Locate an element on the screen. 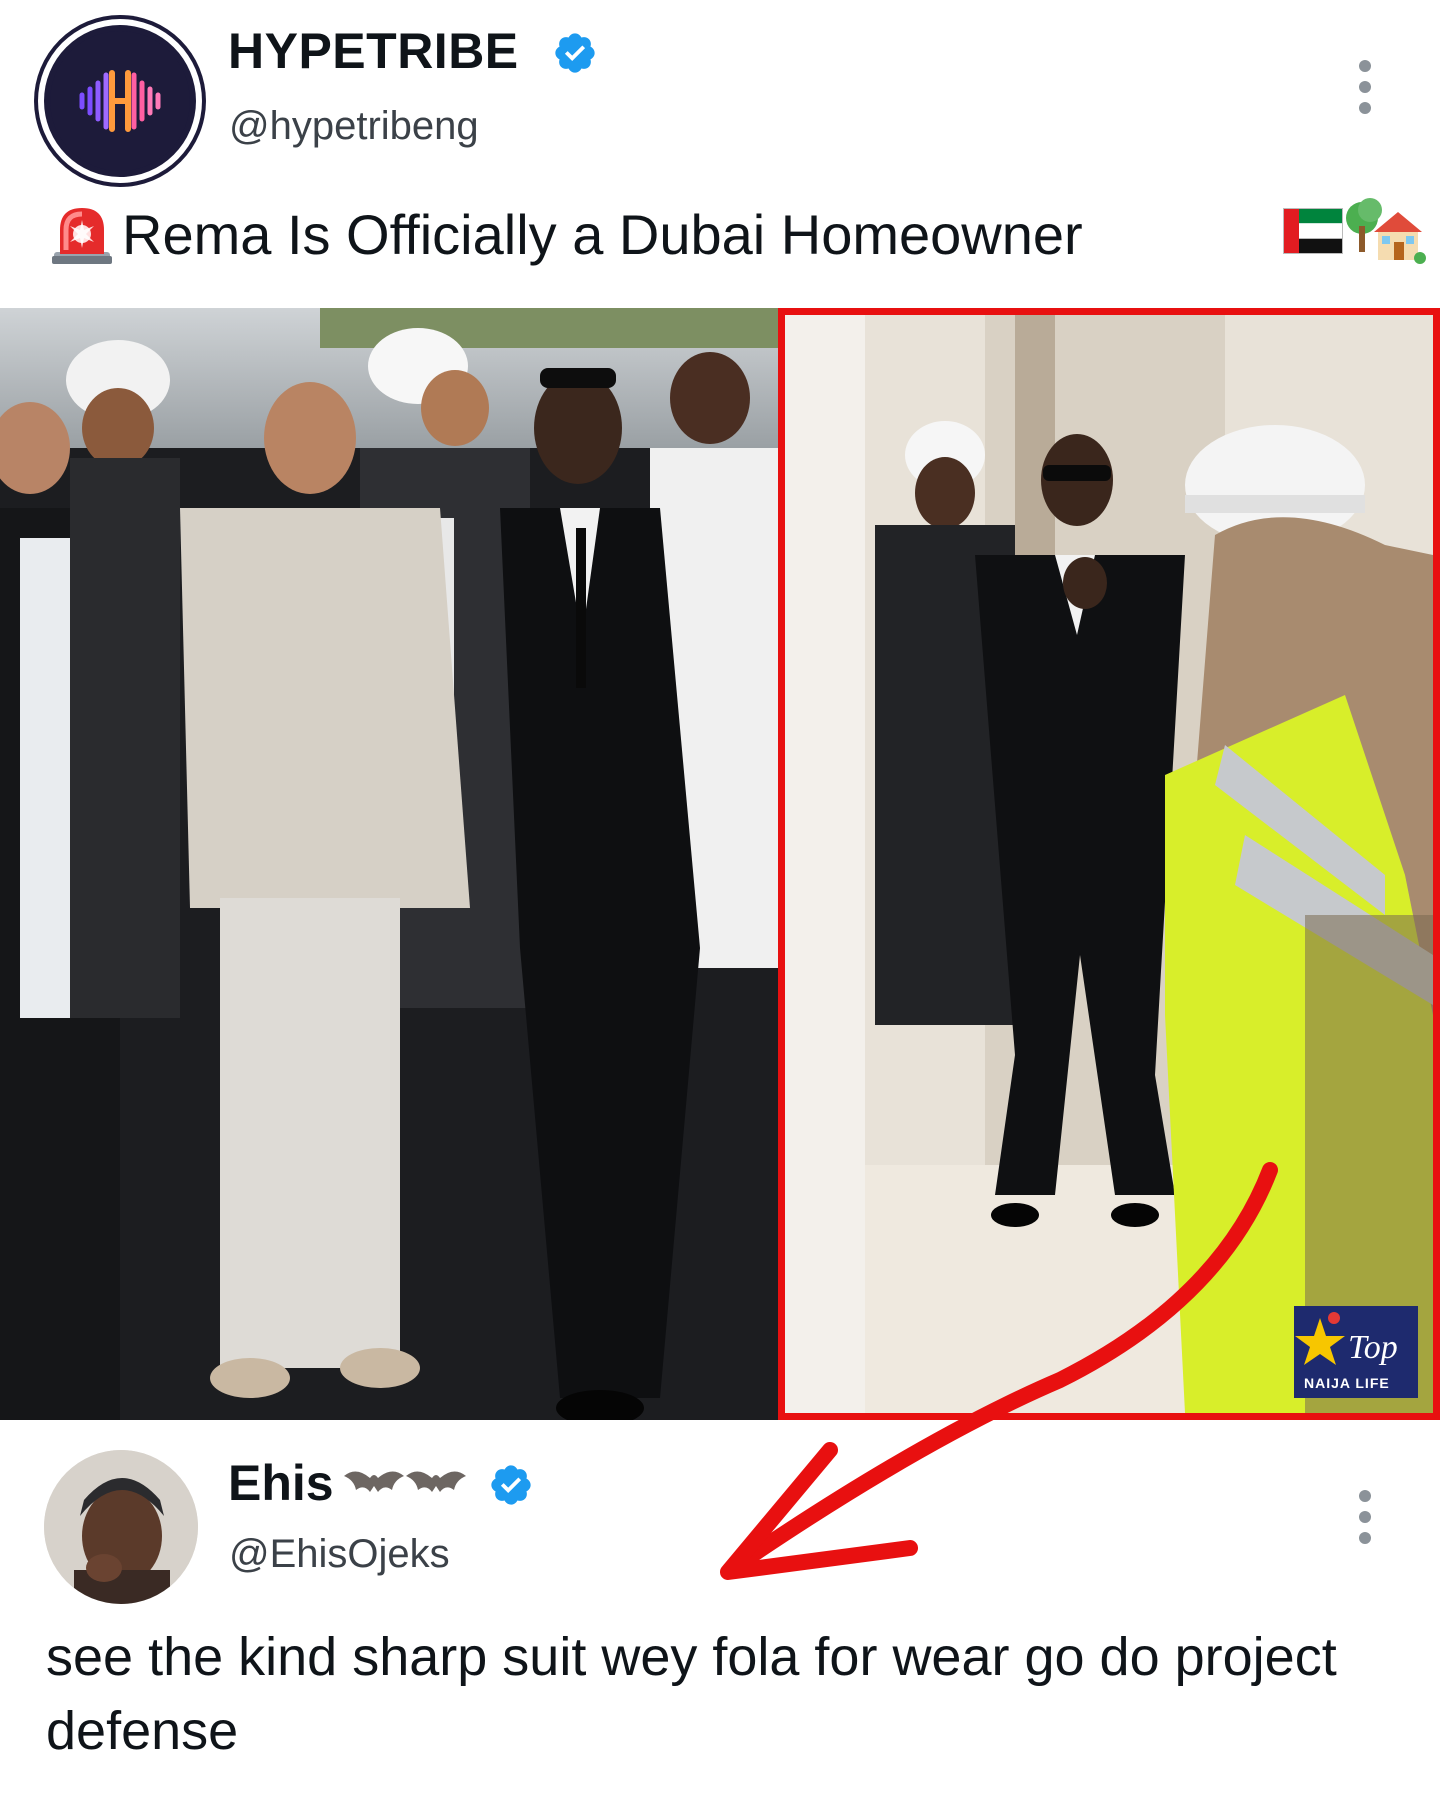  author-name: HYPETRIBE is located at coordinates (373, 51).